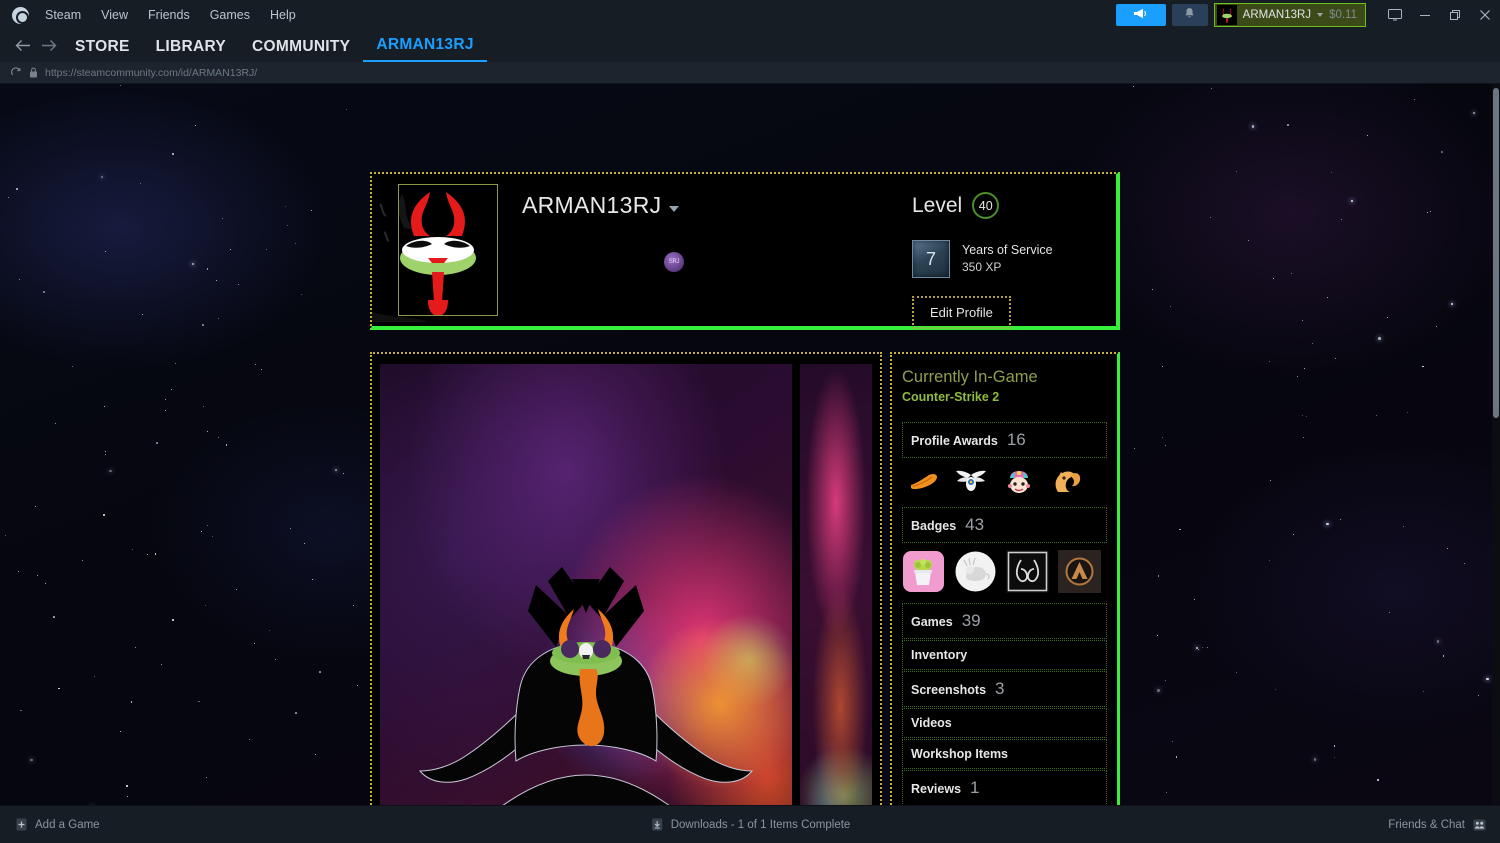 The width and height of the screenshot is (1500, 843). What do you see at coordinates (1277, 15) in the screenshot?
I see `account-name: ARMAN13RJ` at bounding box center [1277, 15].